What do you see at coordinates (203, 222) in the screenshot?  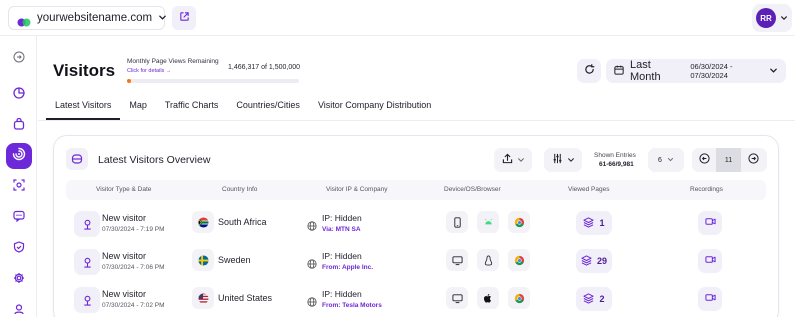 I see `south-africa-flag-icon` at bounding box center [203, 222].